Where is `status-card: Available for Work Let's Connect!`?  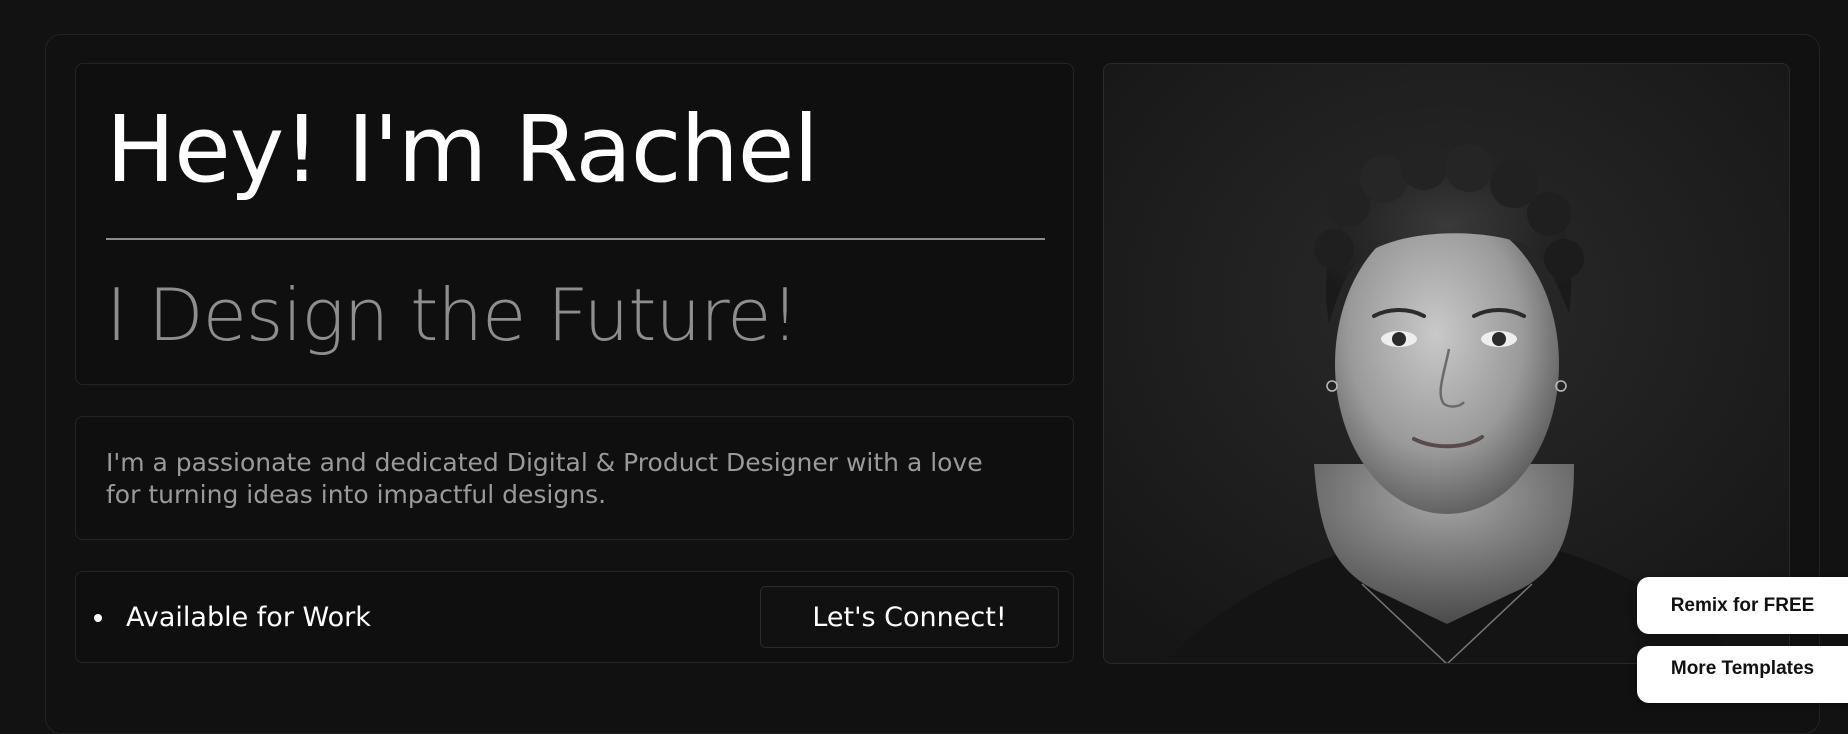
status-card: Available for Work Let's Connect! is located at coordinates (574, 617).